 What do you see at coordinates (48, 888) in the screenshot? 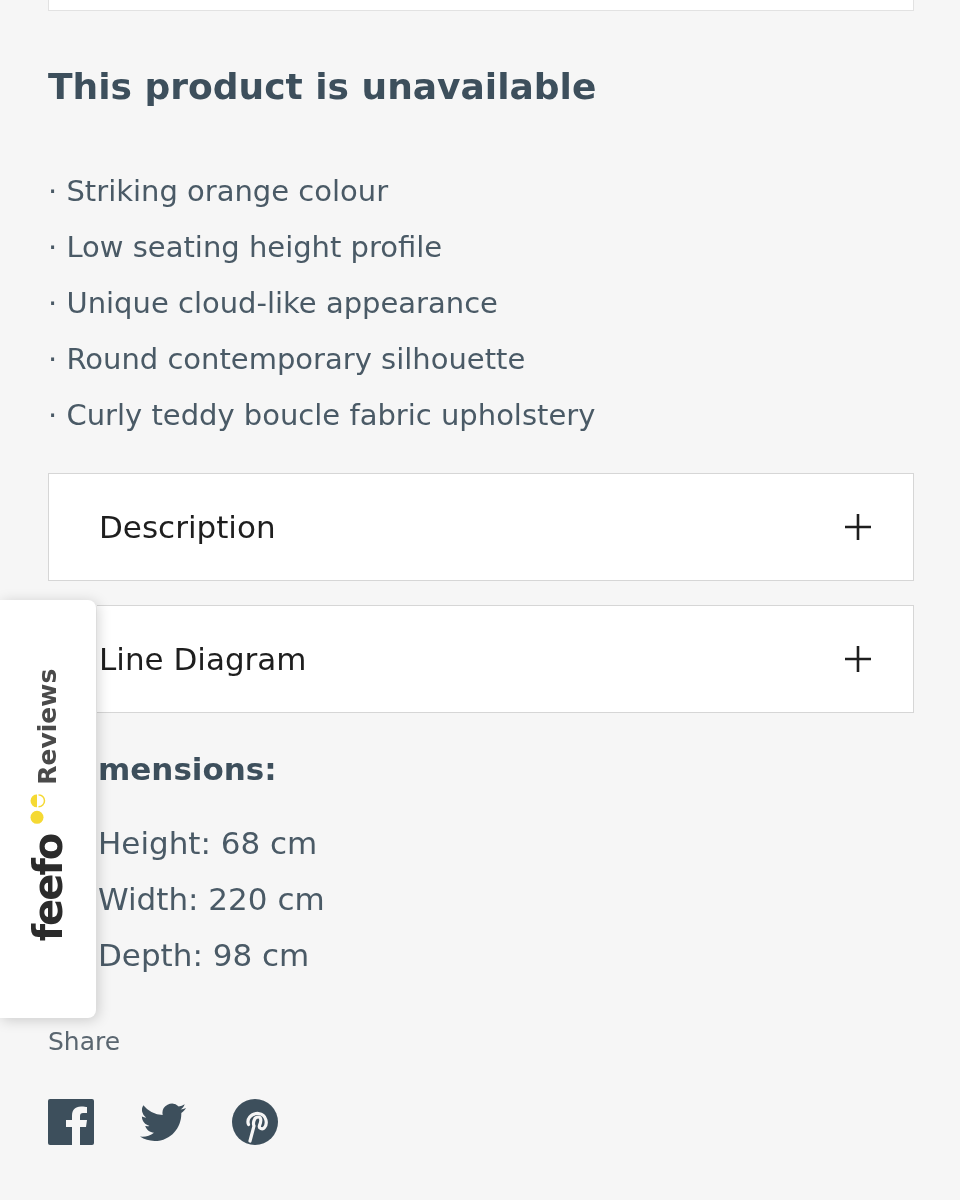
I see `feefo-logo: feefo` at bounding box center [48, 888].